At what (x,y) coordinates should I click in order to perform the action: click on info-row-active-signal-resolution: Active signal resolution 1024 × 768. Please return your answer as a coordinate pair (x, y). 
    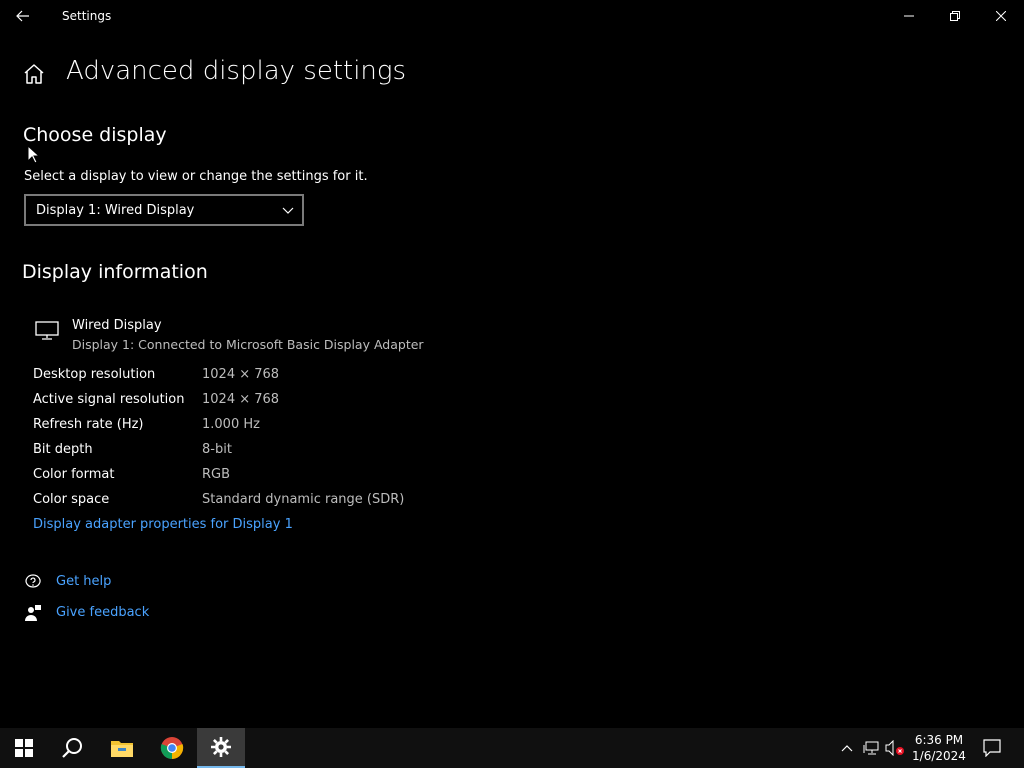
    Looking at the image, I should click on (233, 403).